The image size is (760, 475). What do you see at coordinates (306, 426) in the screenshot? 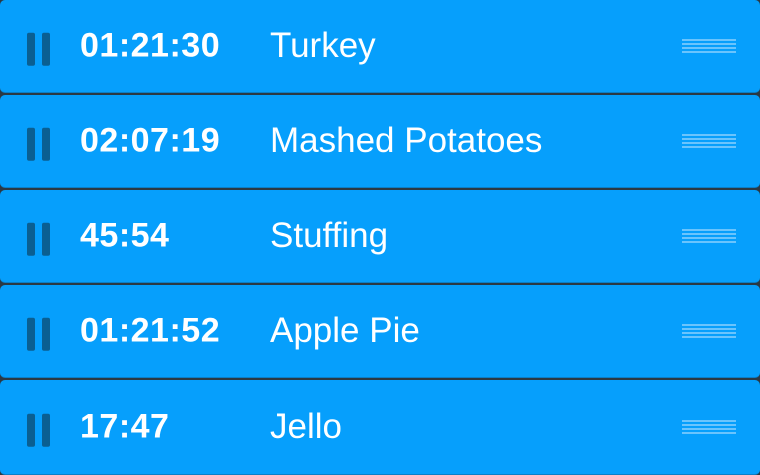
I see `timer-name: Jello` at bounding box center [306, 426].